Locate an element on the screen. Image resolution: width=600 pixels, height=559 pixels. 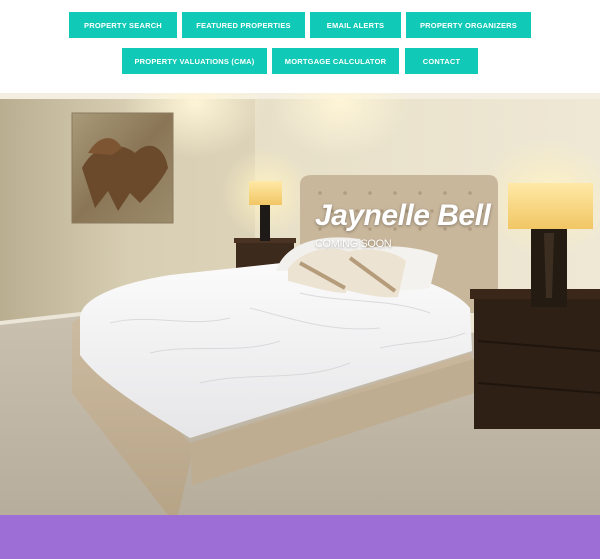
nav-email-alerts-button: EMAIL ALERTS is located at coordinates (355, 25).